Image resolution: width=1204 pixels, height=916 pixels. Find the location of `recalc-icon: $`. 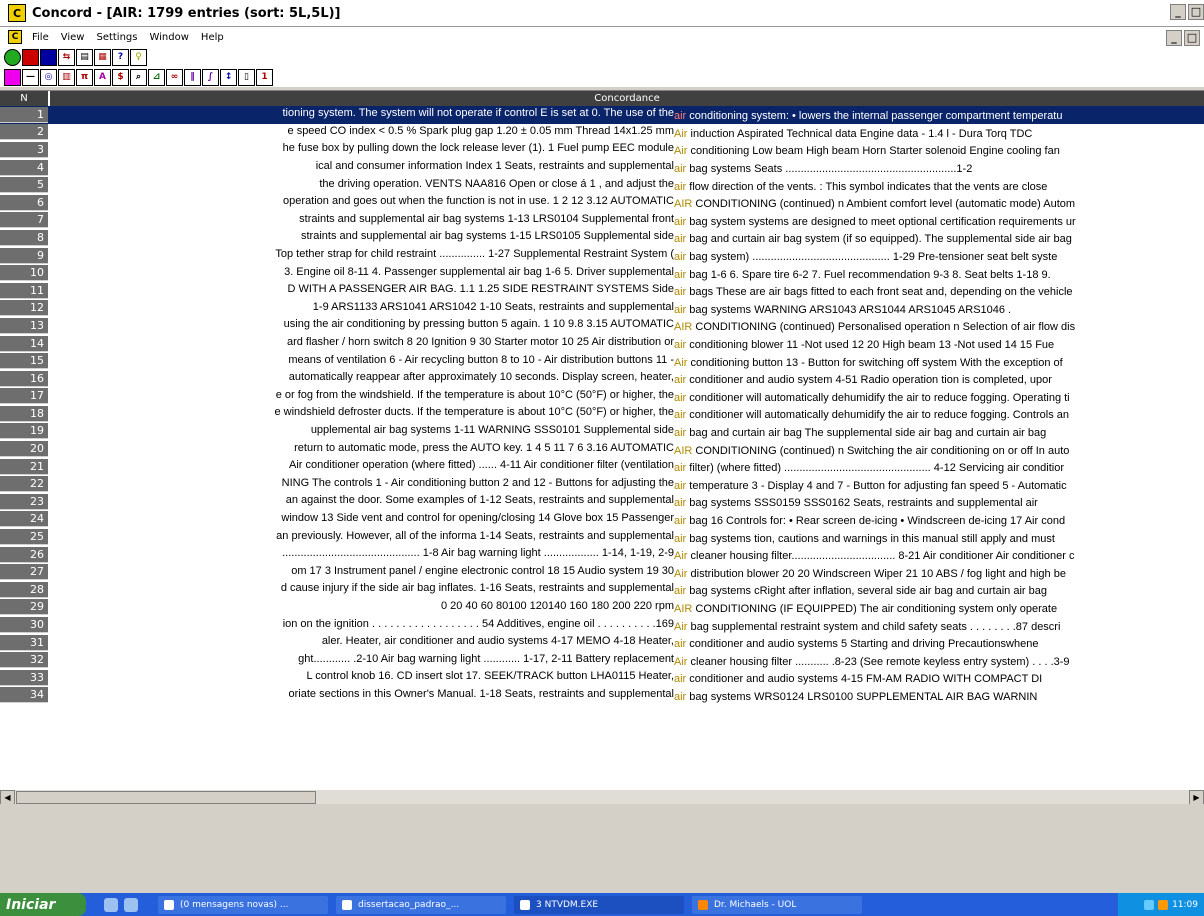

recalc-icon: $ is located at coordinates (120, 77).